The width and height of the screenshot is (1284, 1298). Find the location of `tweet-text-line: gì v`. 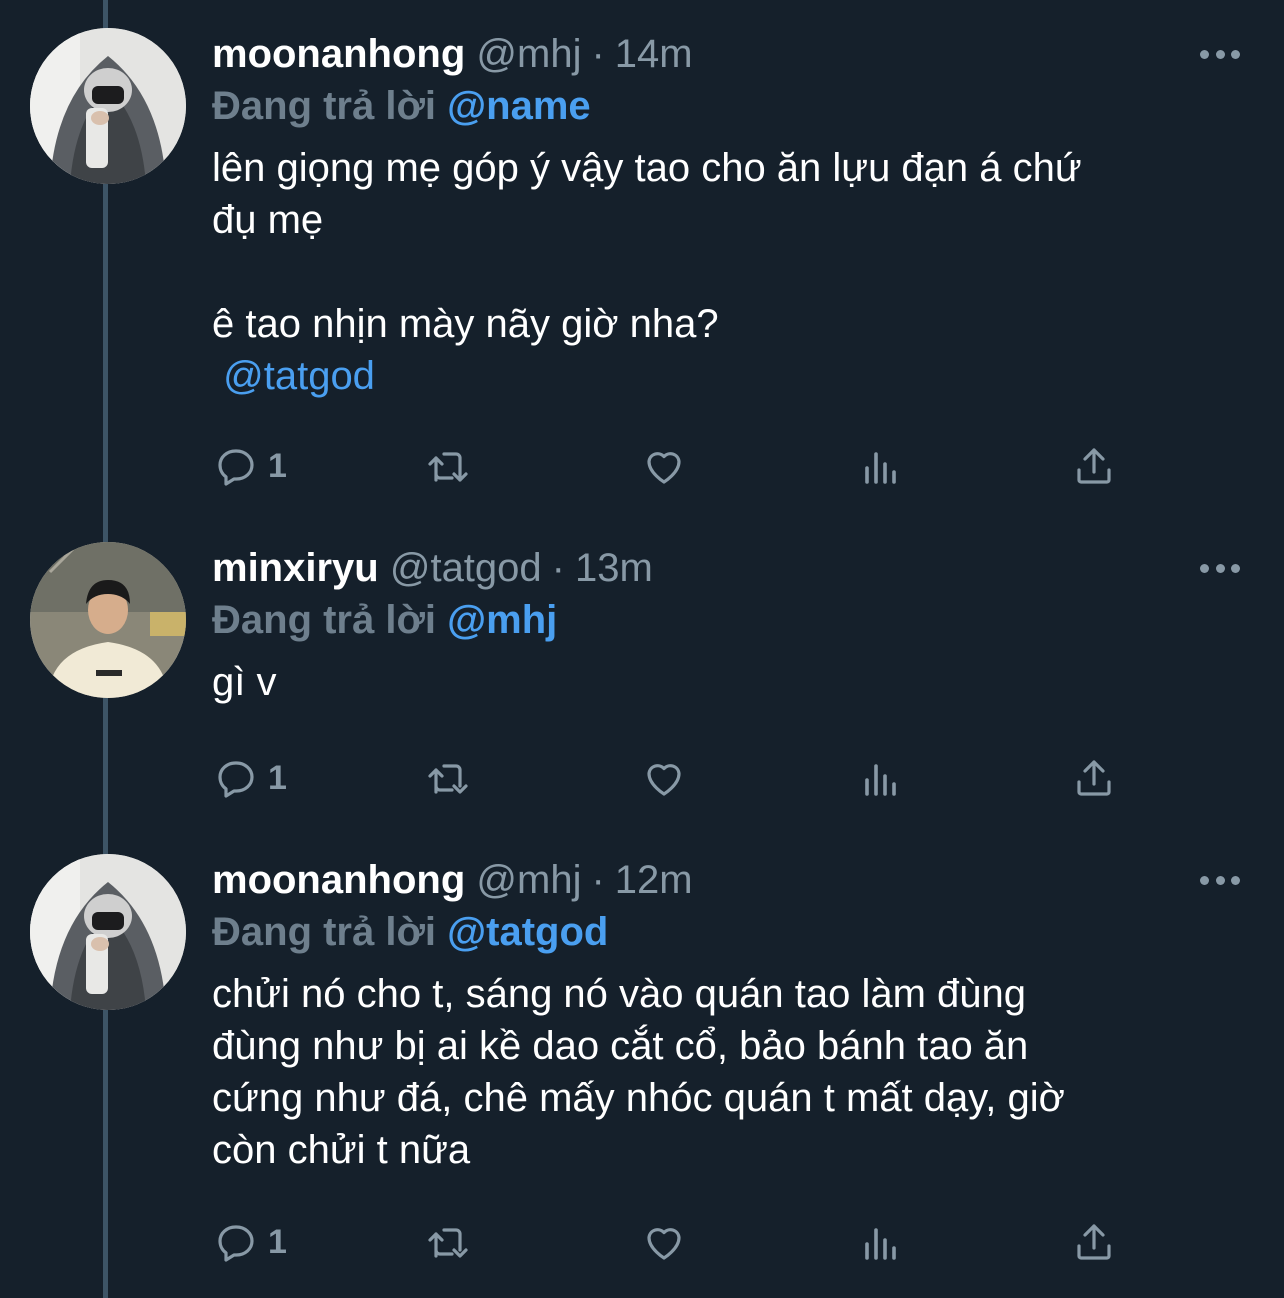

tweet-text-line: gì v is located at coordinates (244, 682).